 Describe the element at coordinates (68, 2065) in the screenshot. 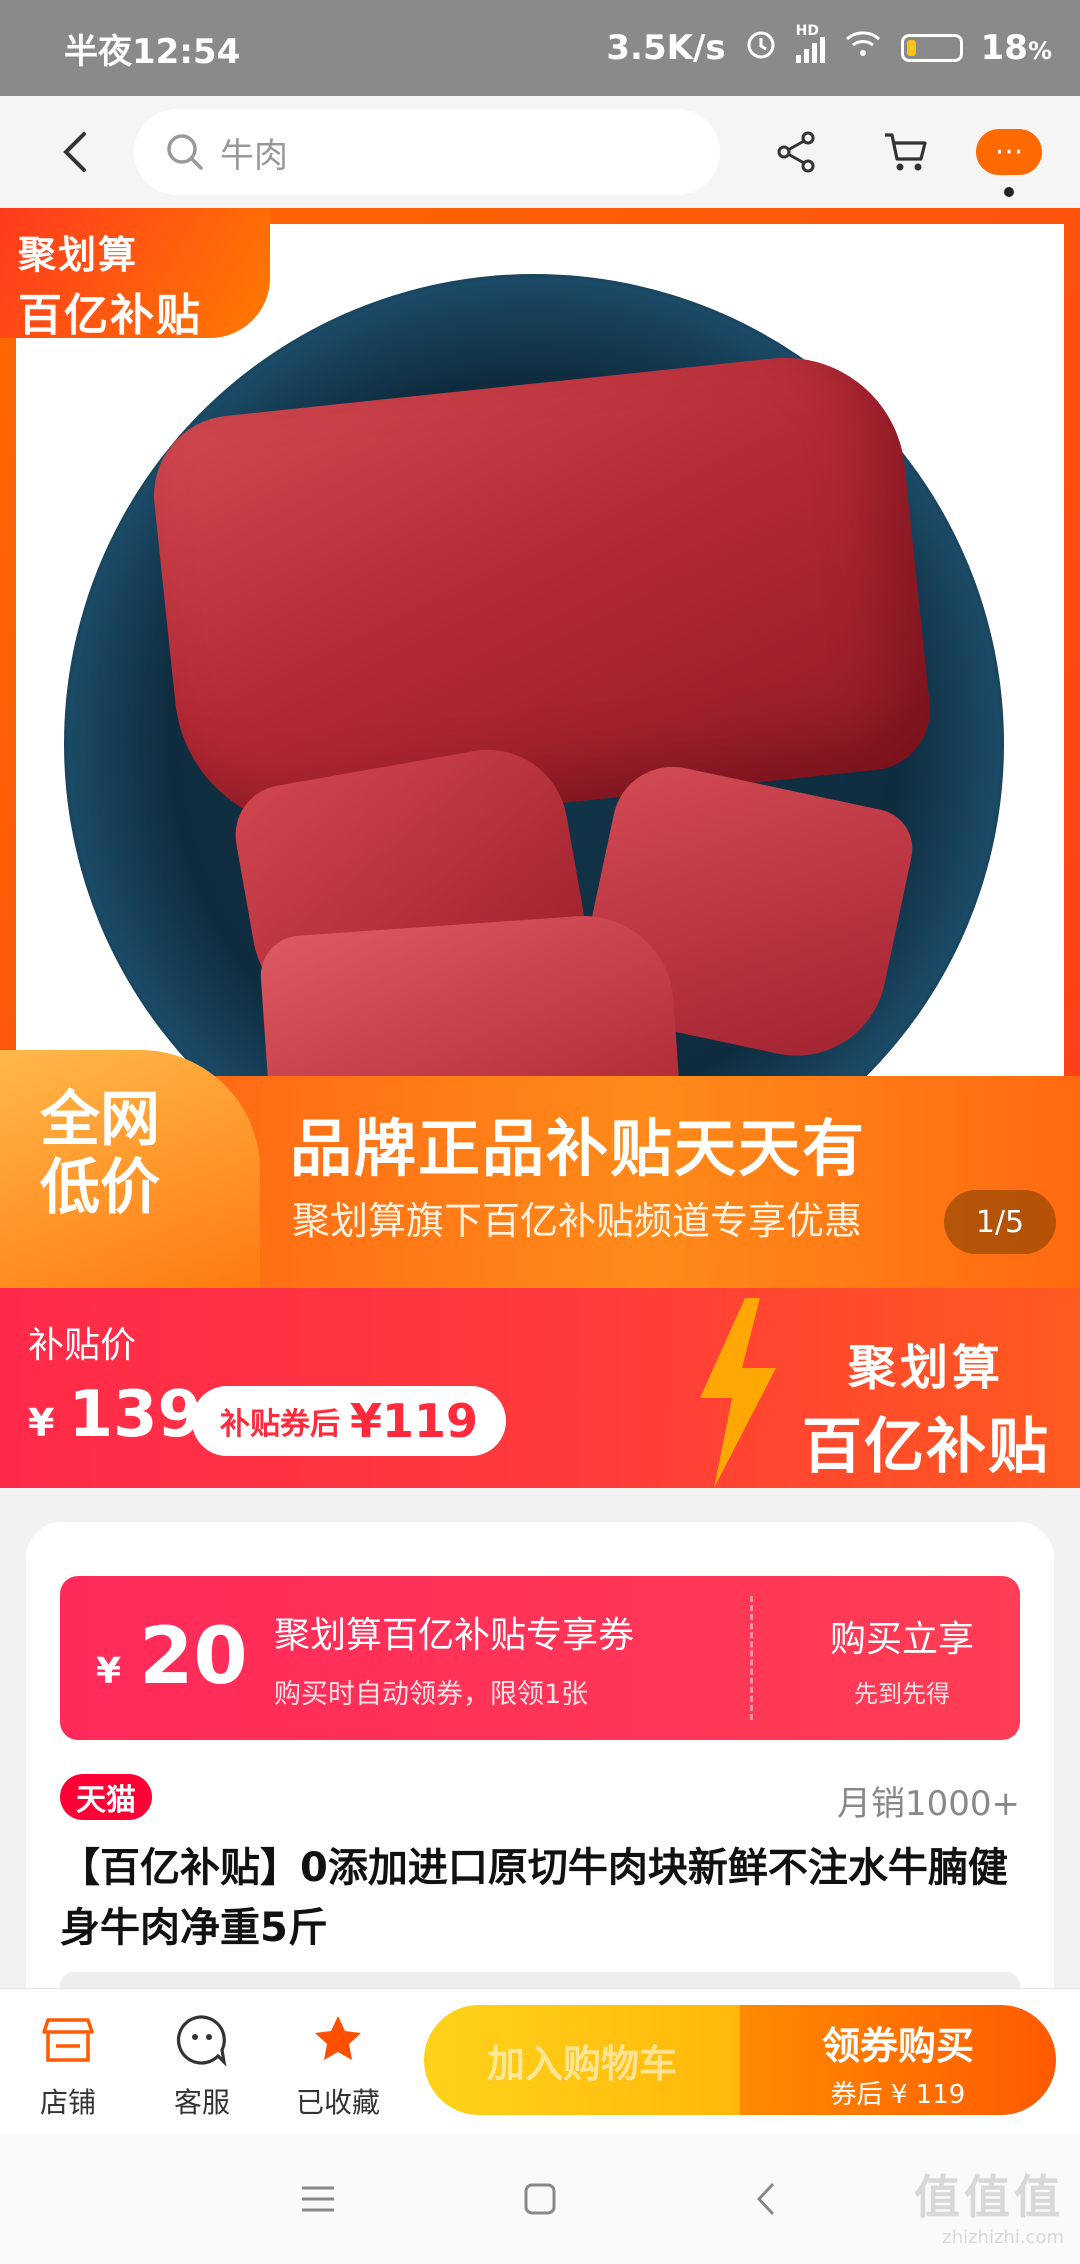

I see `store-button: 店铺` at that location.